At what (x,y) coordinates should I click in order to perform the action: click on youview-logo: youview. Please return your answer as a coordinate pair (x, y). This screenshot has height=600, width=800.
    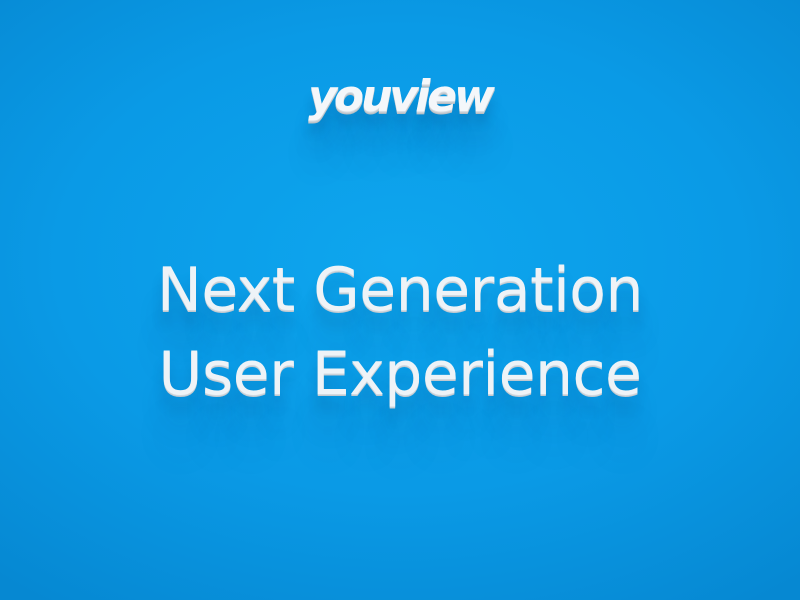
    Looking at the image, I should click on (401, 96).